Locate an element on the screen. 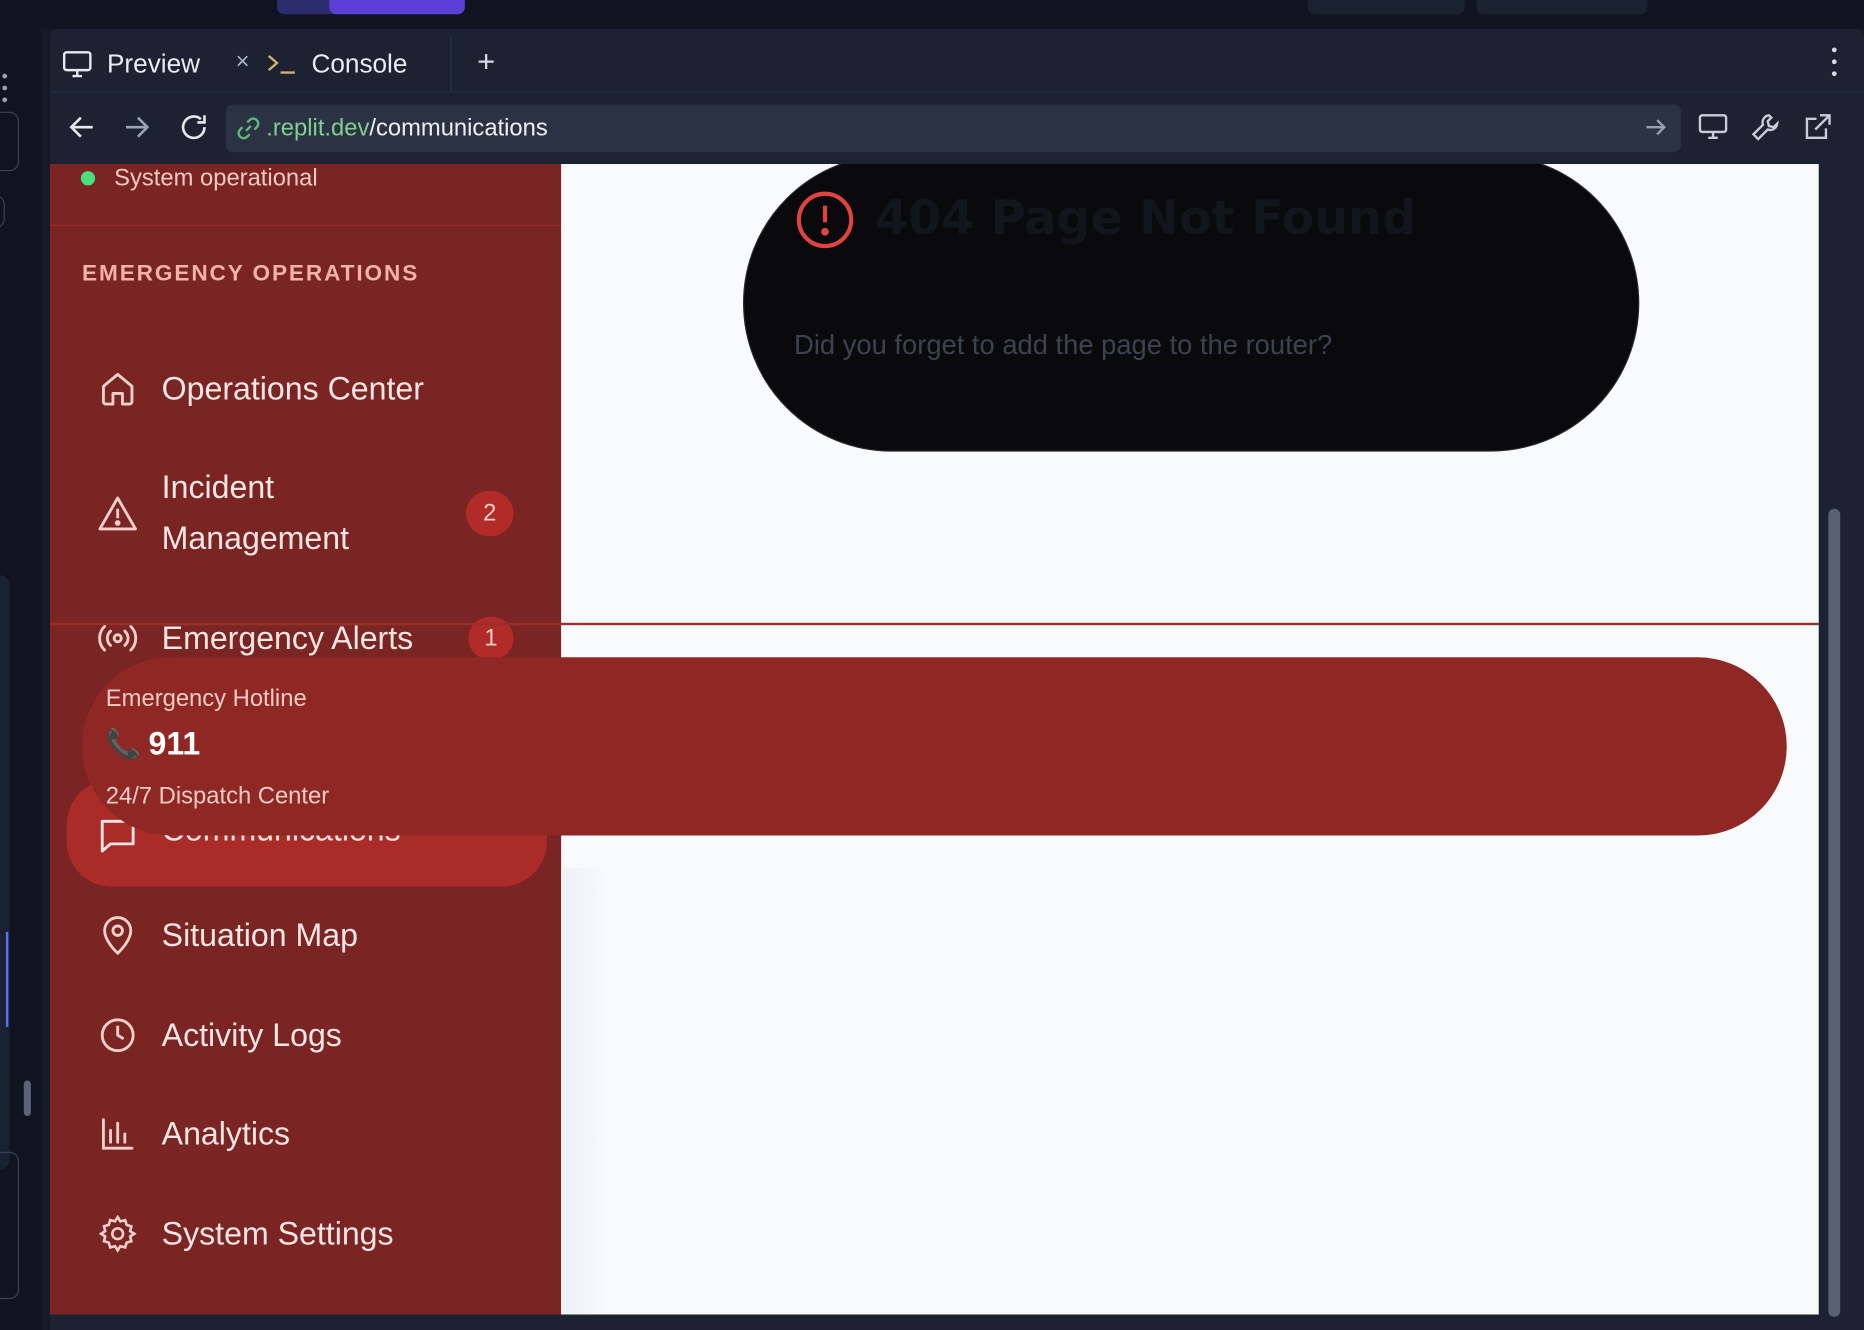  home-icon is located at coordinates (117, 388).